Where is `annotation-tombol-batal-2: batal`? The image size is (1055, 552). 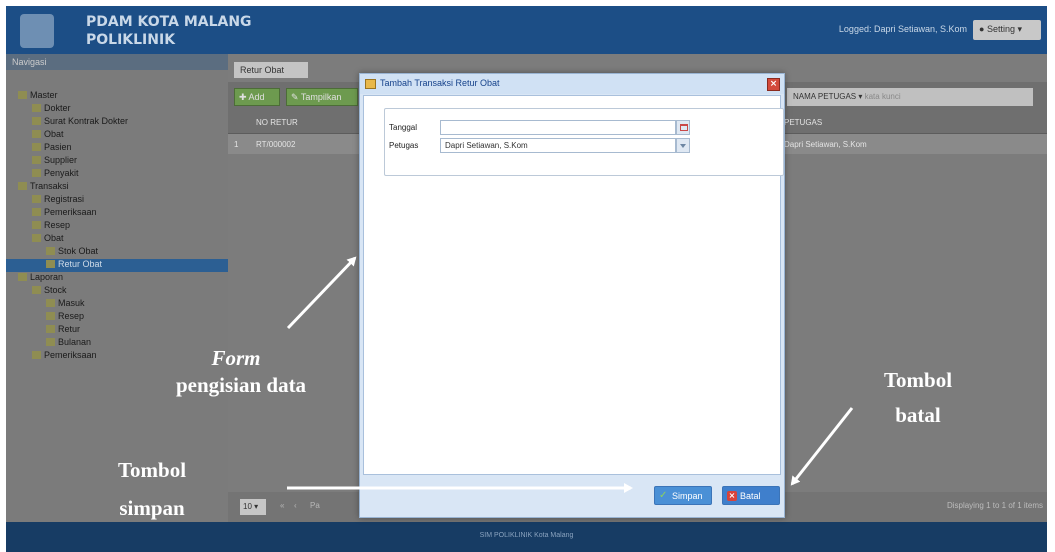 annotation-tombol-batal-2: batal is located at coordinates (918, 415).